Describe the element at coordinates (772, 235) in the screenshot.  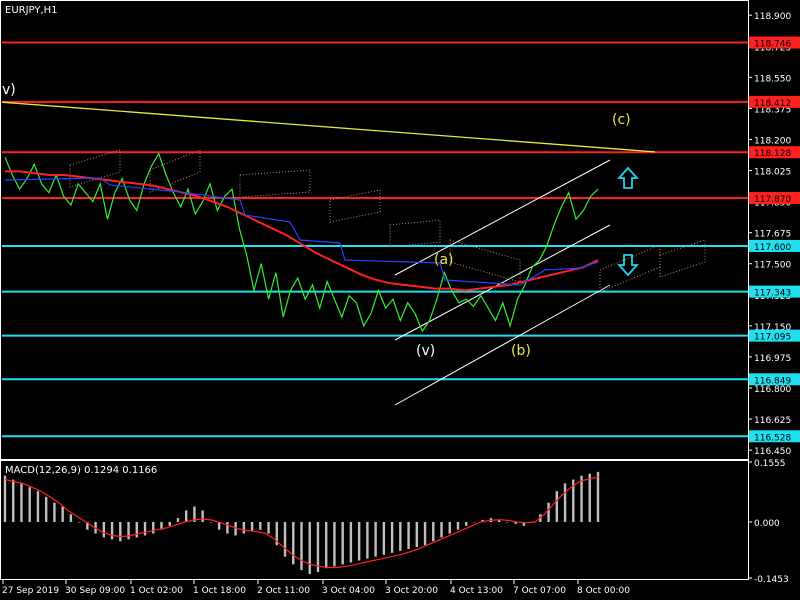
I see `y-tick-label: 117.675` at that location.